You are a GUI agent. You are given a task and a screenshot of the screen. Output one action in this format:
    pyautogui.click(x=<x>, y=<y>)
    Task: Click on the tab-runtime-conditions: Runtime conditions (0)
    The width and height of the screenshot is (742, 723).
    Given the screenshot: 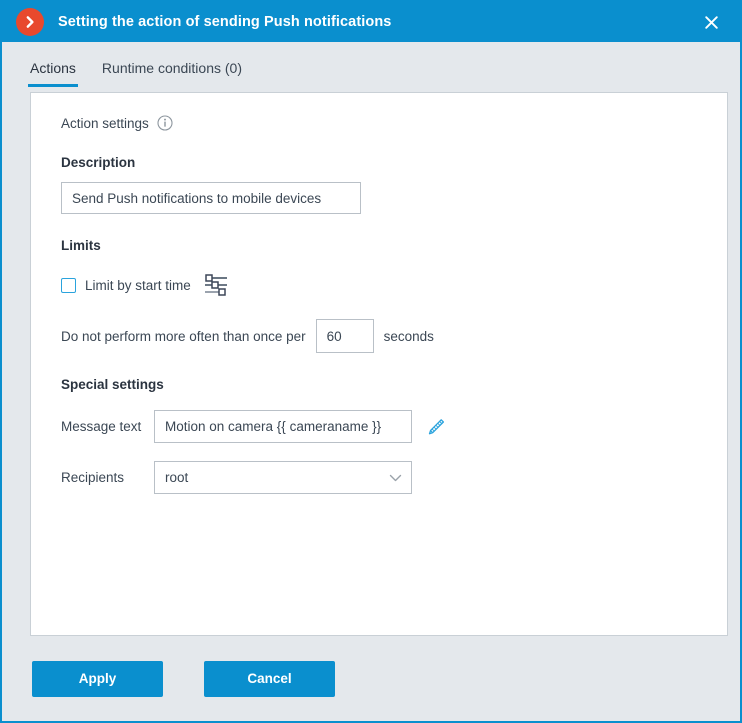 What is the action you would take?
    pyautogui.click(x=172, y=73)
    